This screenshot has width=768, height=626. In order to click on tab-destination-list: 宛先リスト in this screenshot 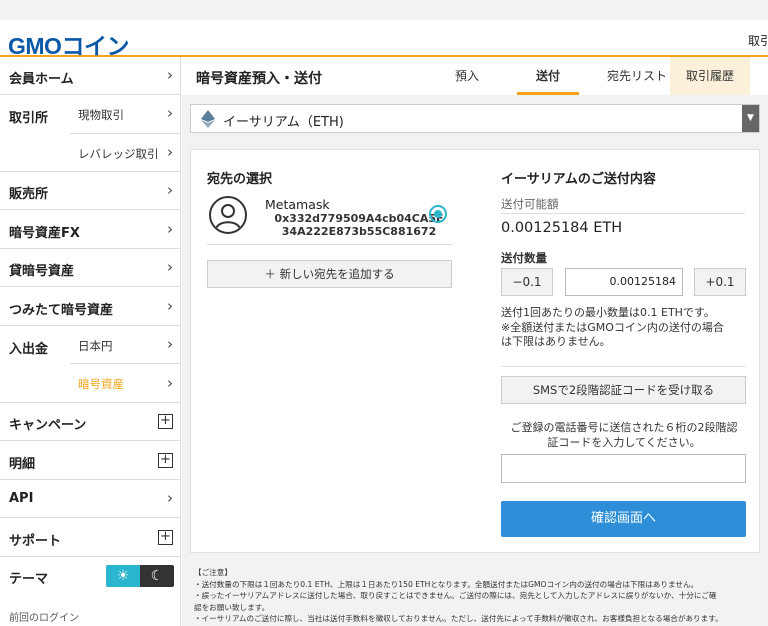, I will do `click(637, 76)`.